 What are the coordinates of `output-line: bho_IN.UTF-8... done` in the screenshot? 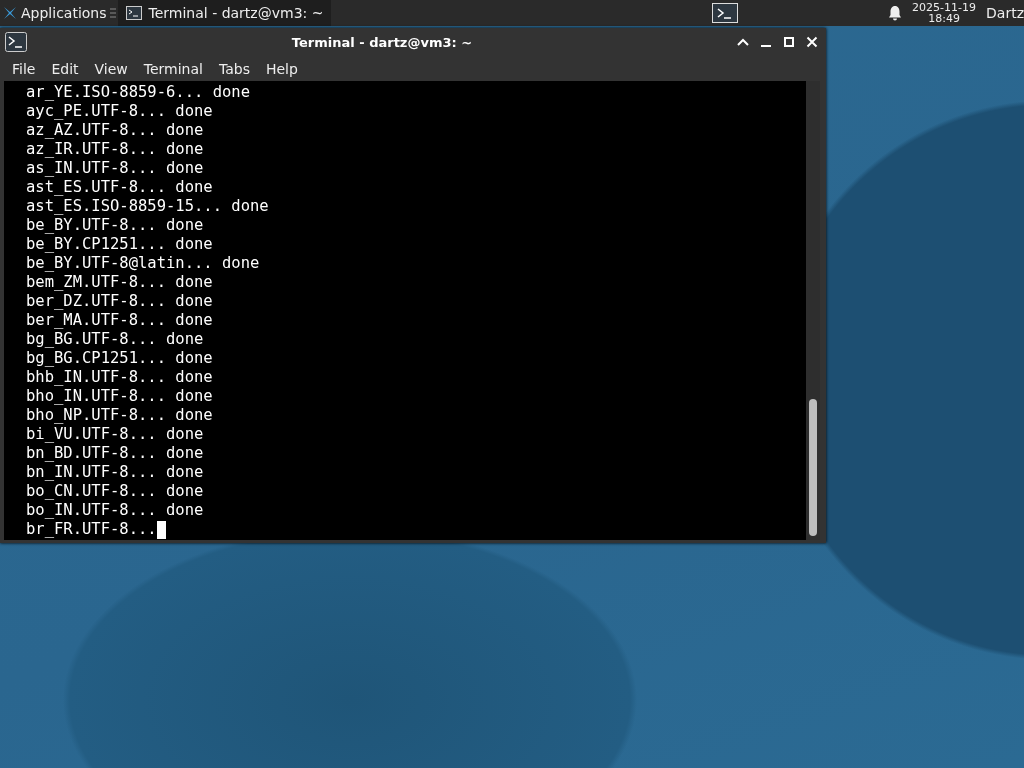 It's located at (119, 396).